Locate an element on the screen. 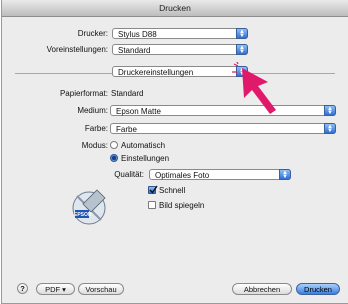 This screenshot has height=304, width=348. quality-value: Optimales Foto is located at coordinates (182, 175).